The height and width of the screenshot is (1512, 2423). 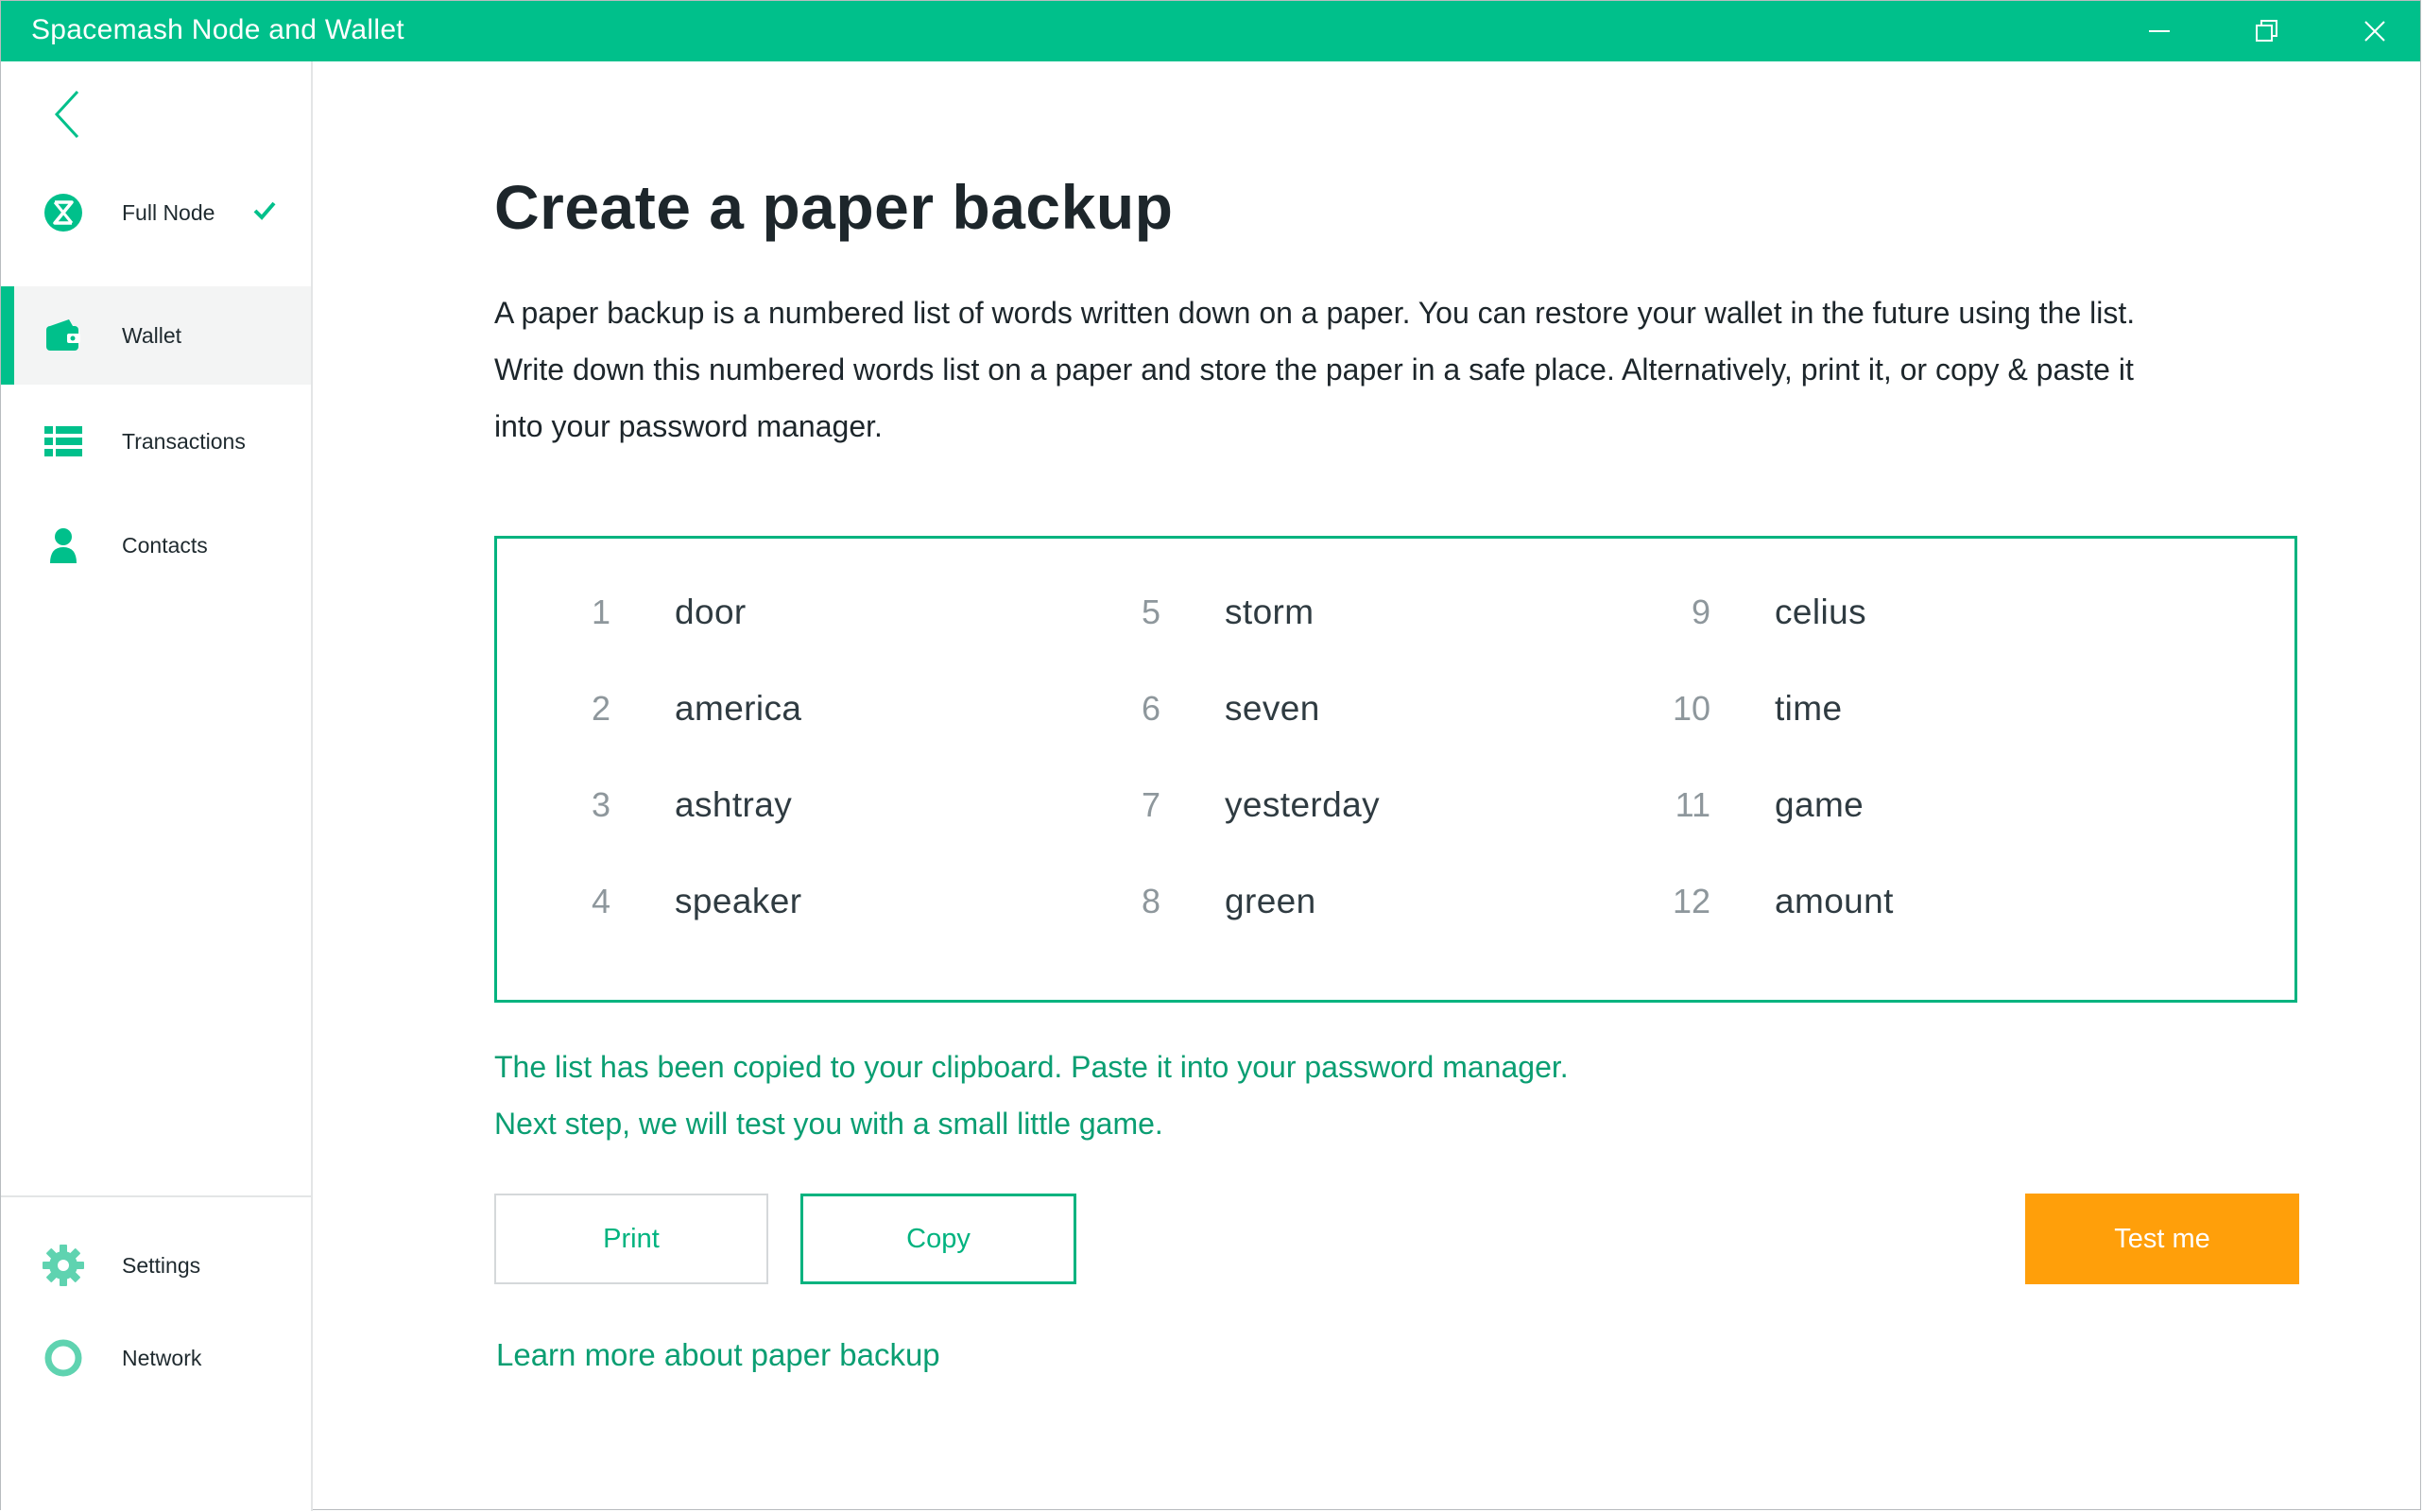 I want to click on word-number: 11, so click(x=1692, y=804).